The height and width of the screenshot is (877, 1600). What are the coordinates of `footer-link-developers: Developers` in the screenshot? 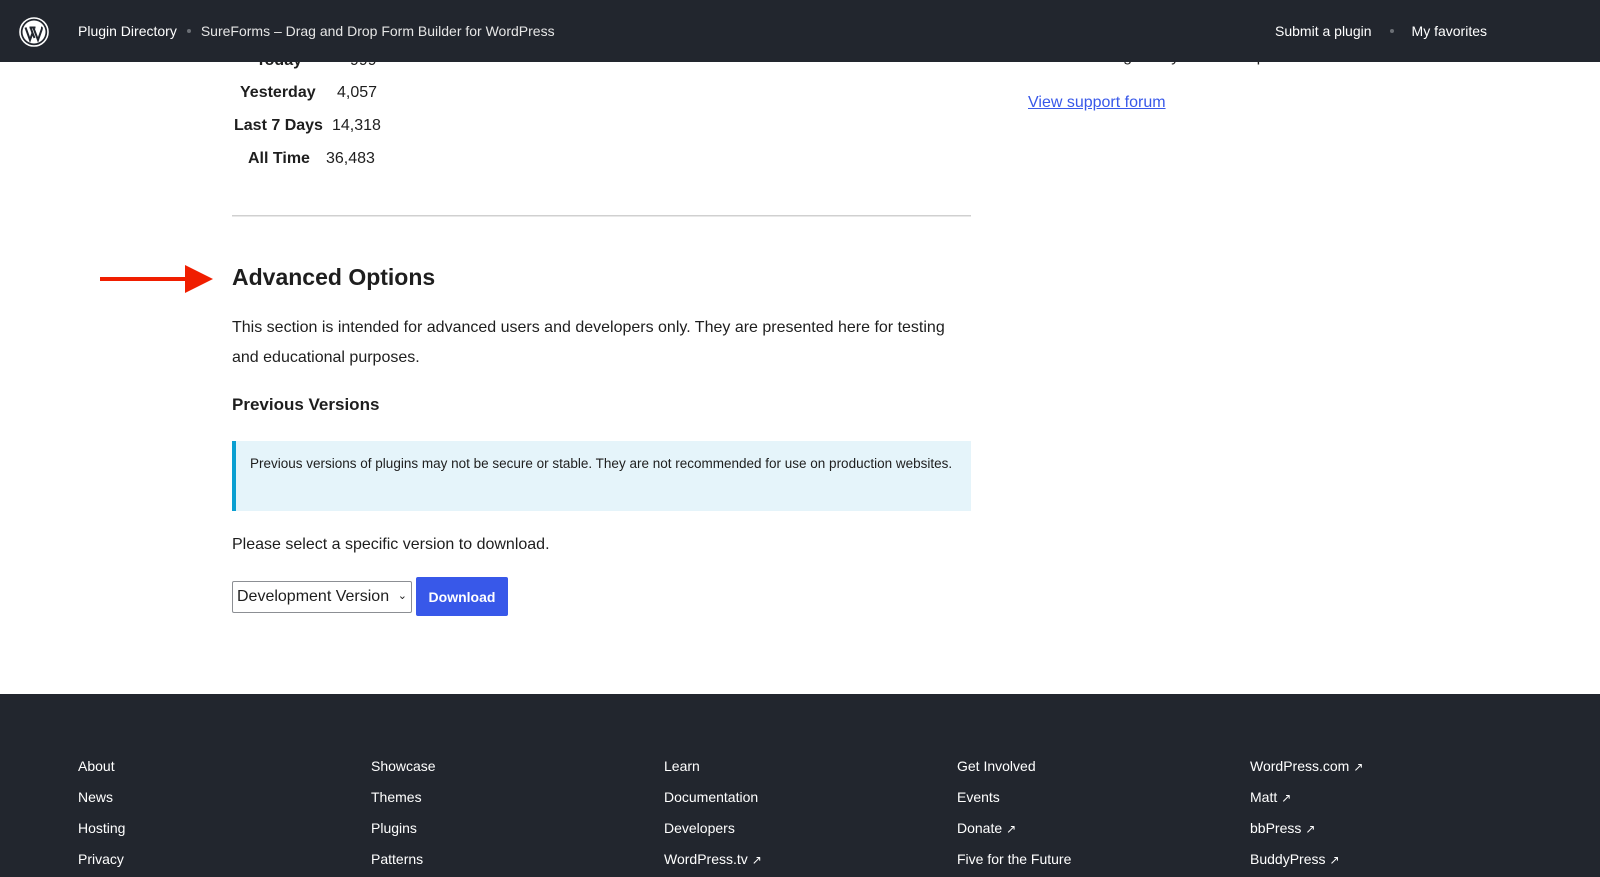 It's located at (713, 835).